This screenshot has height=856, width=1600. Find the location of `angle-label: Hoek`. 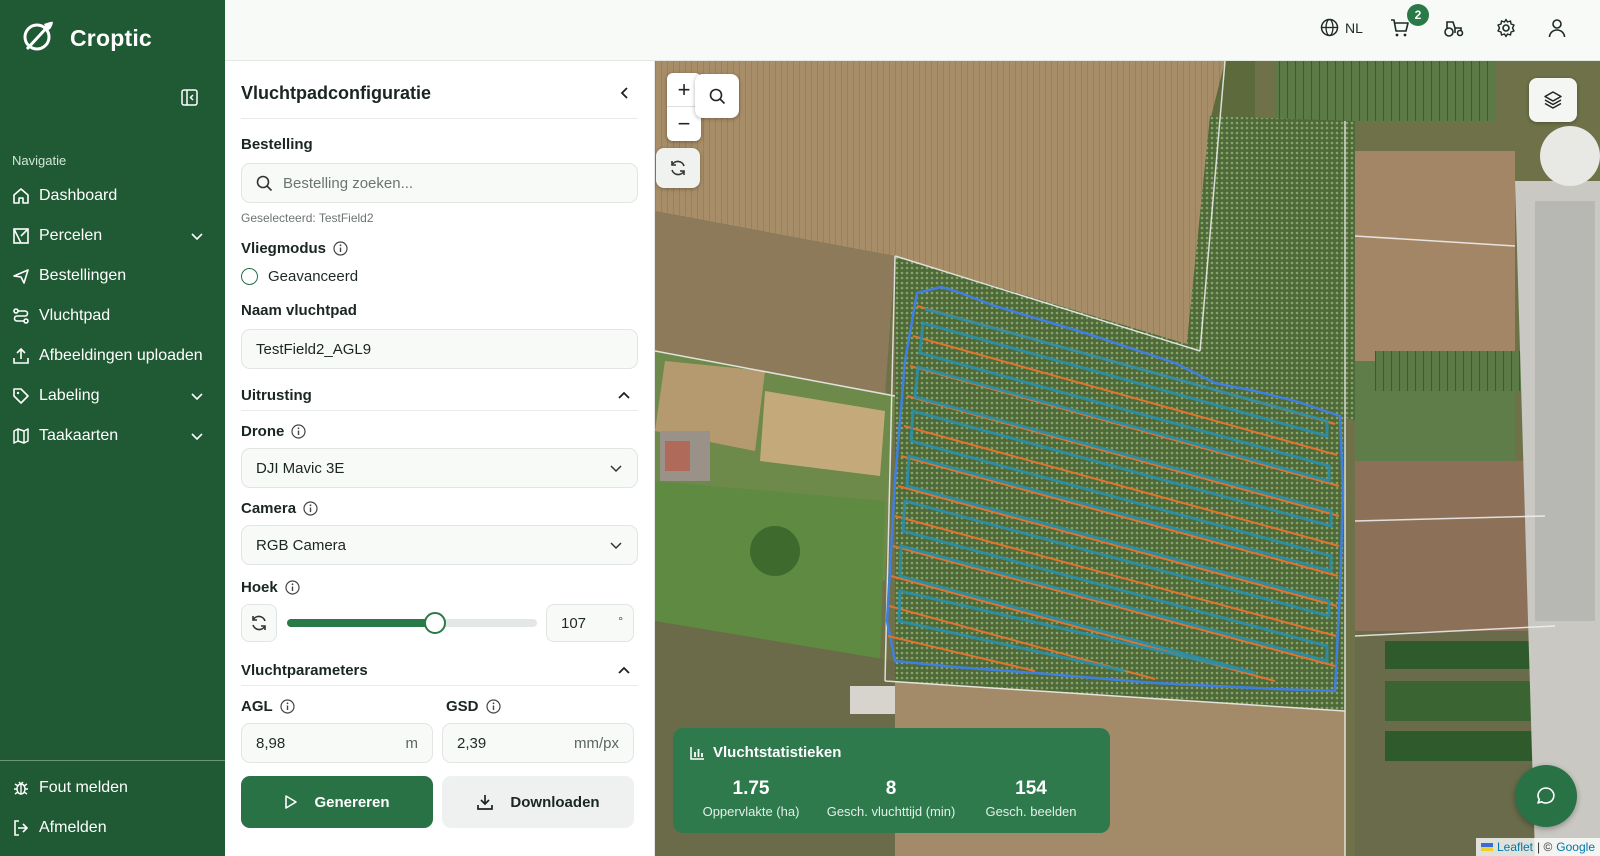

angle-label: Hoek is located at coordinates (270, 587).